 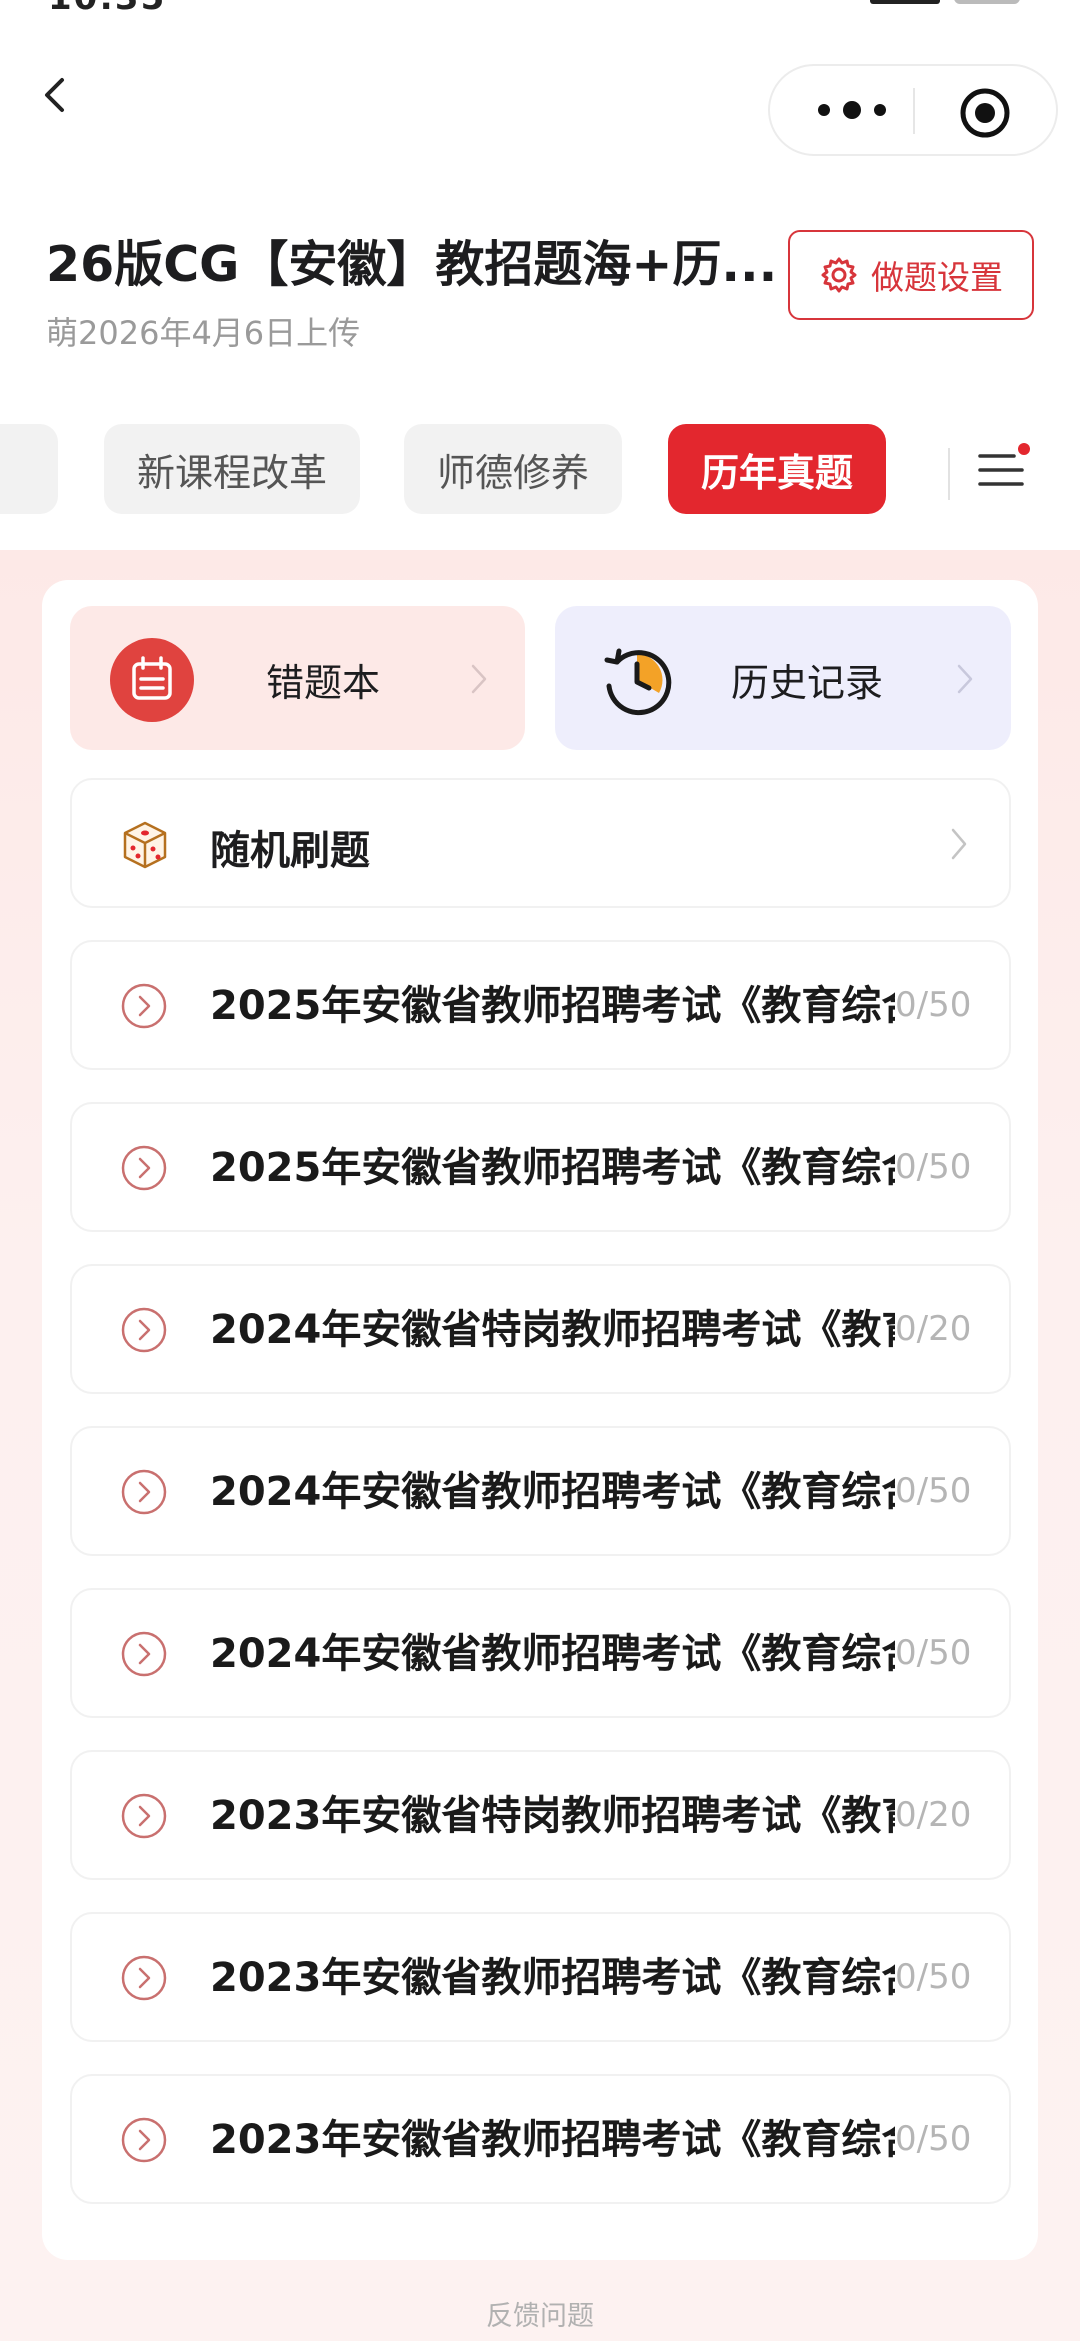 I want to click on exam-row: 2024年安徽省特岗教师招聘考试《教育综合》 0/20, so click(x=540, y=1329).